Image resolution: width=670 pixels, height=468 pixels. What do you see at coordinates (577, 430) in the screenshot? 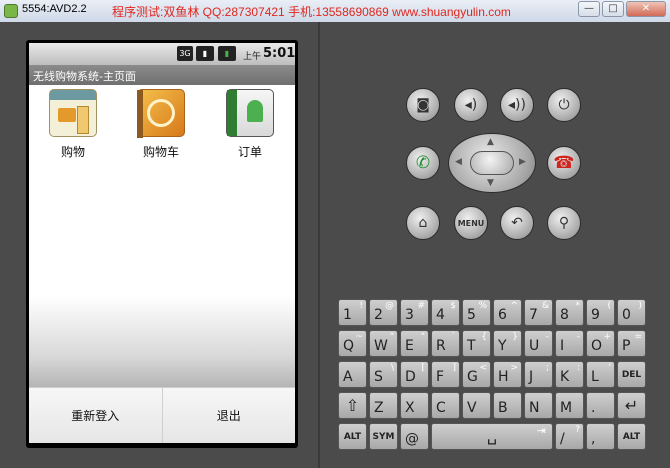
I see `key-shift: ?` at bounding box center [577, 430].